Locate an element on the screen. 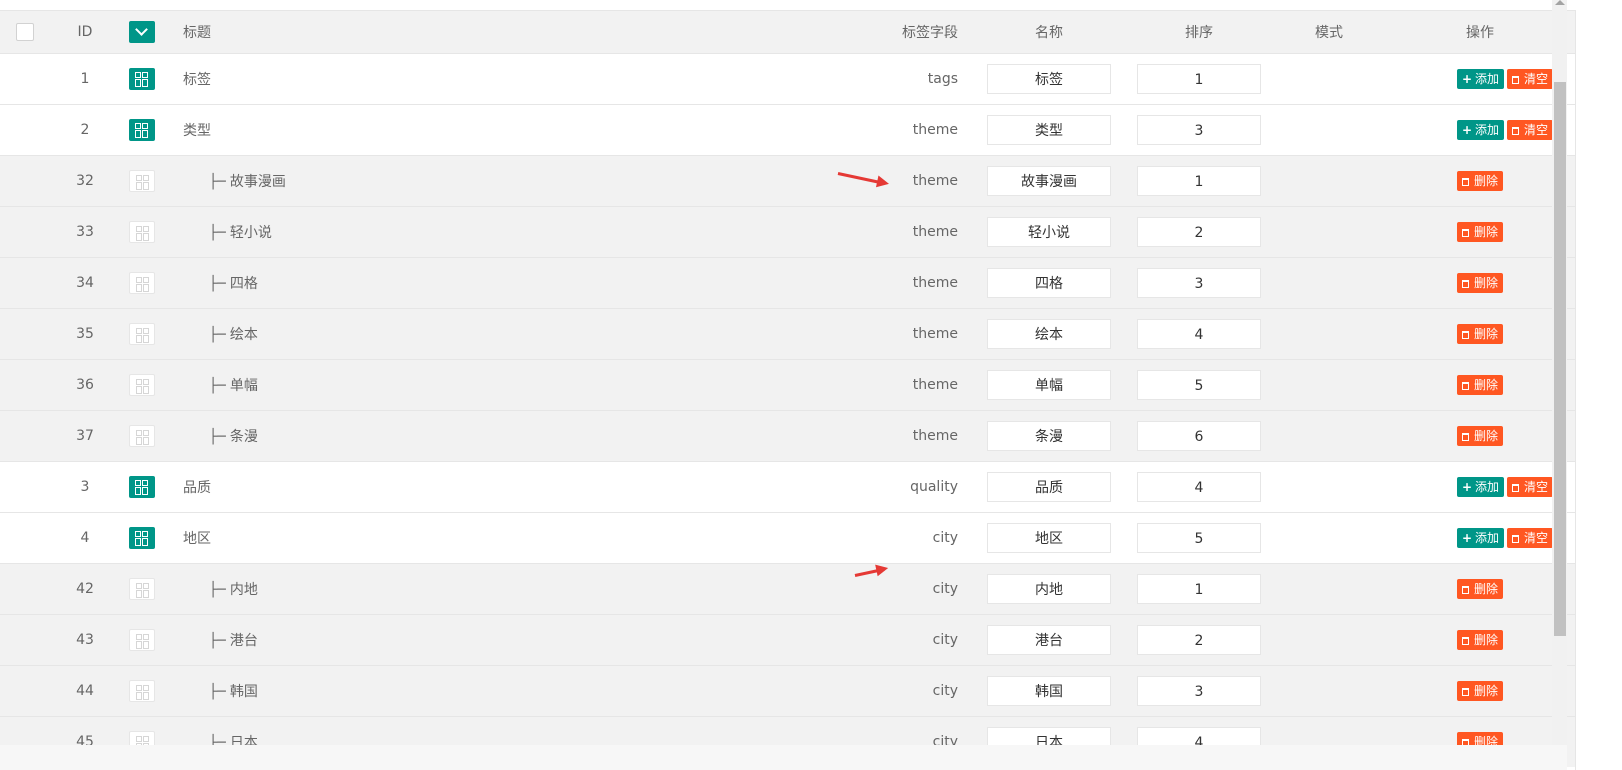  row-id: 2 is located at coordinates (85, 129).